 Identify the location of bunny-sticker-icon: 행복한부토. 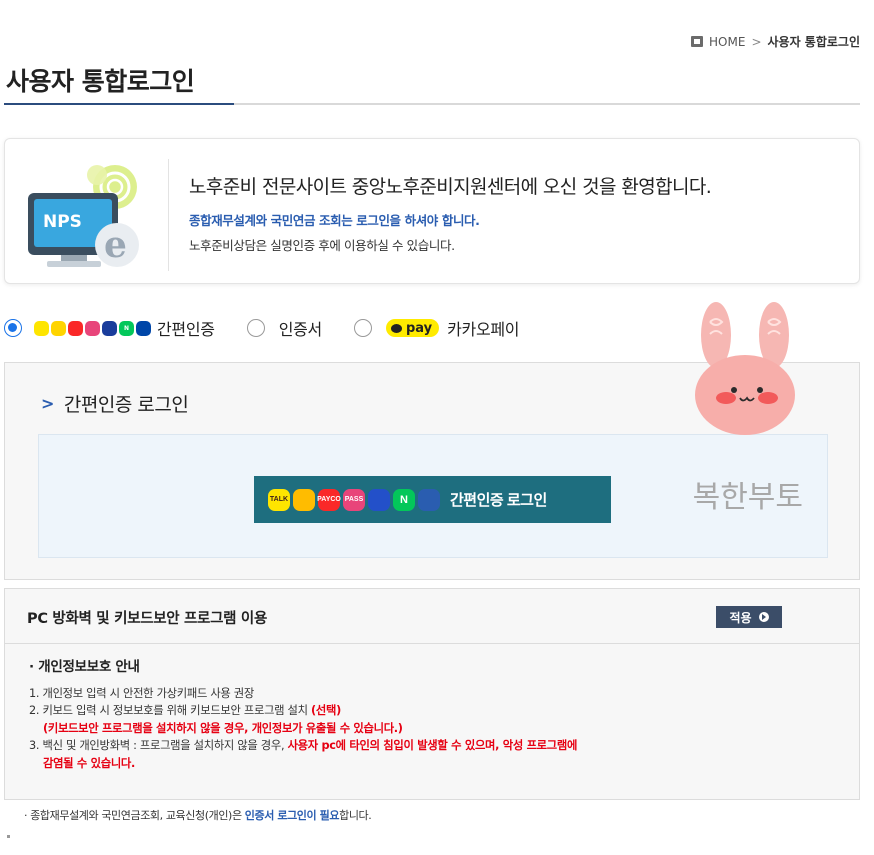
(746, 408).